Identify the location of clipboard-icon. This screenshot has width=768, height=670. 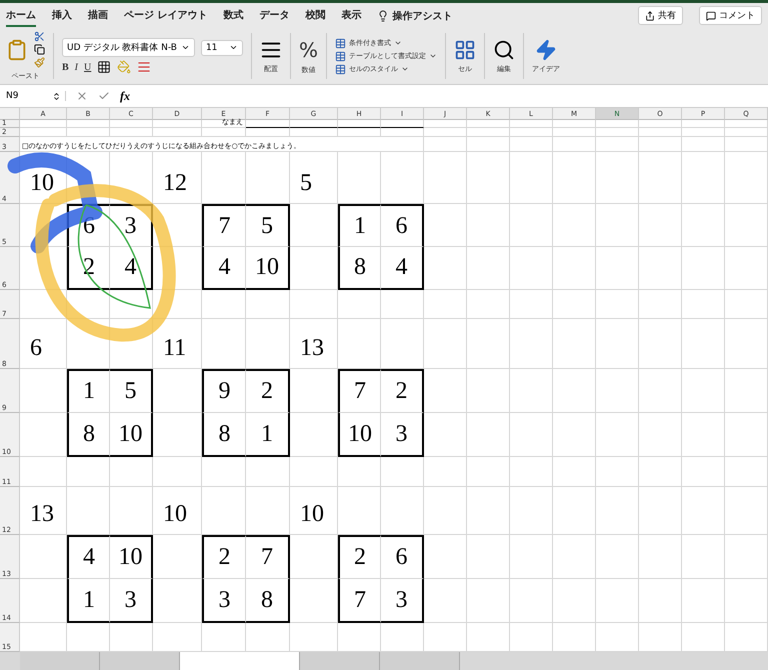
(17, 49).